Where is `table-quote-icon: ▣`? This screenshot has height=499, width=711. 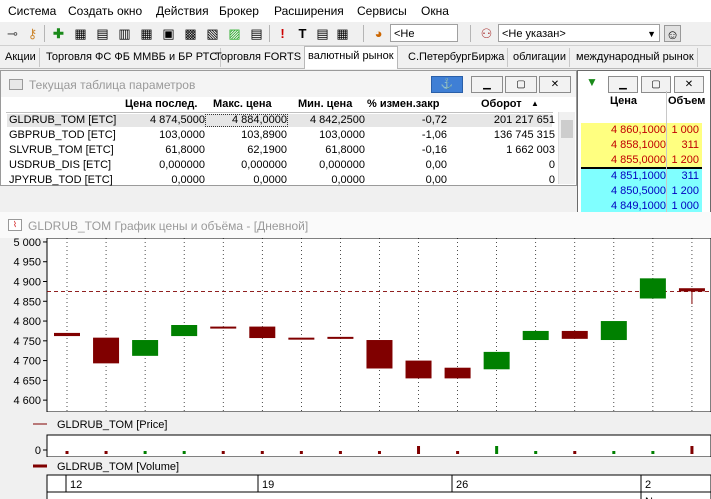 table-quote-icon: ▣ is located at coordinates (168, 33).